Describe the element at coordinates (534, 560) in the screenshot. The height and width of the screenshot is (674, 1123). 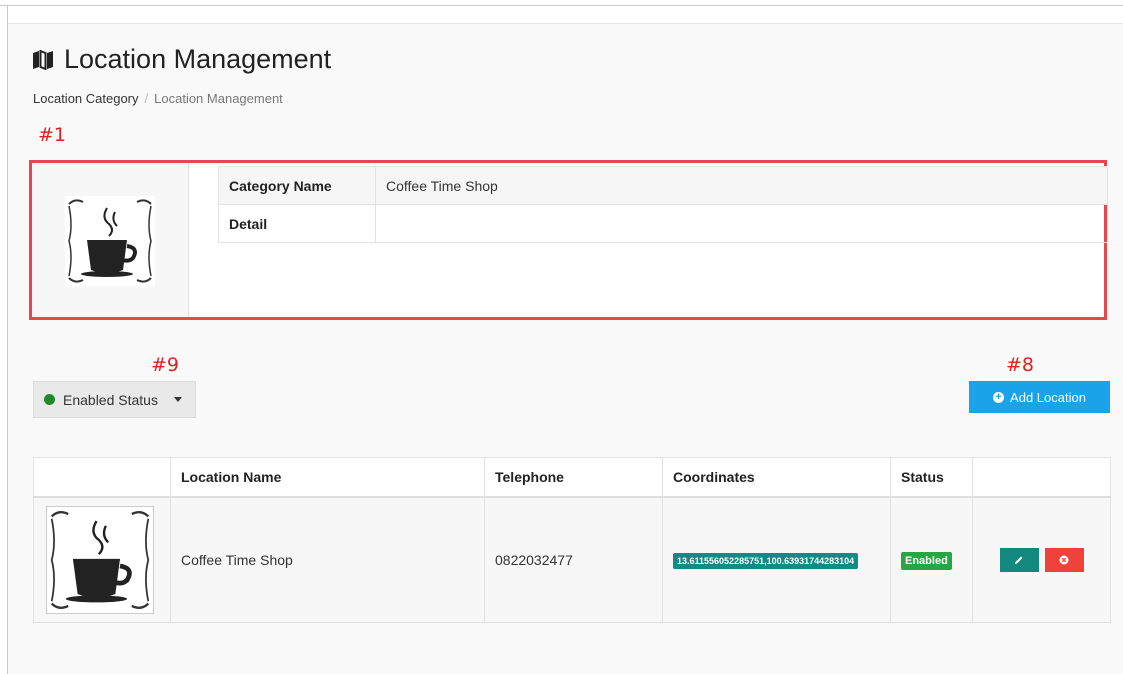
I see `telephone-value: 0822032477` at that location.